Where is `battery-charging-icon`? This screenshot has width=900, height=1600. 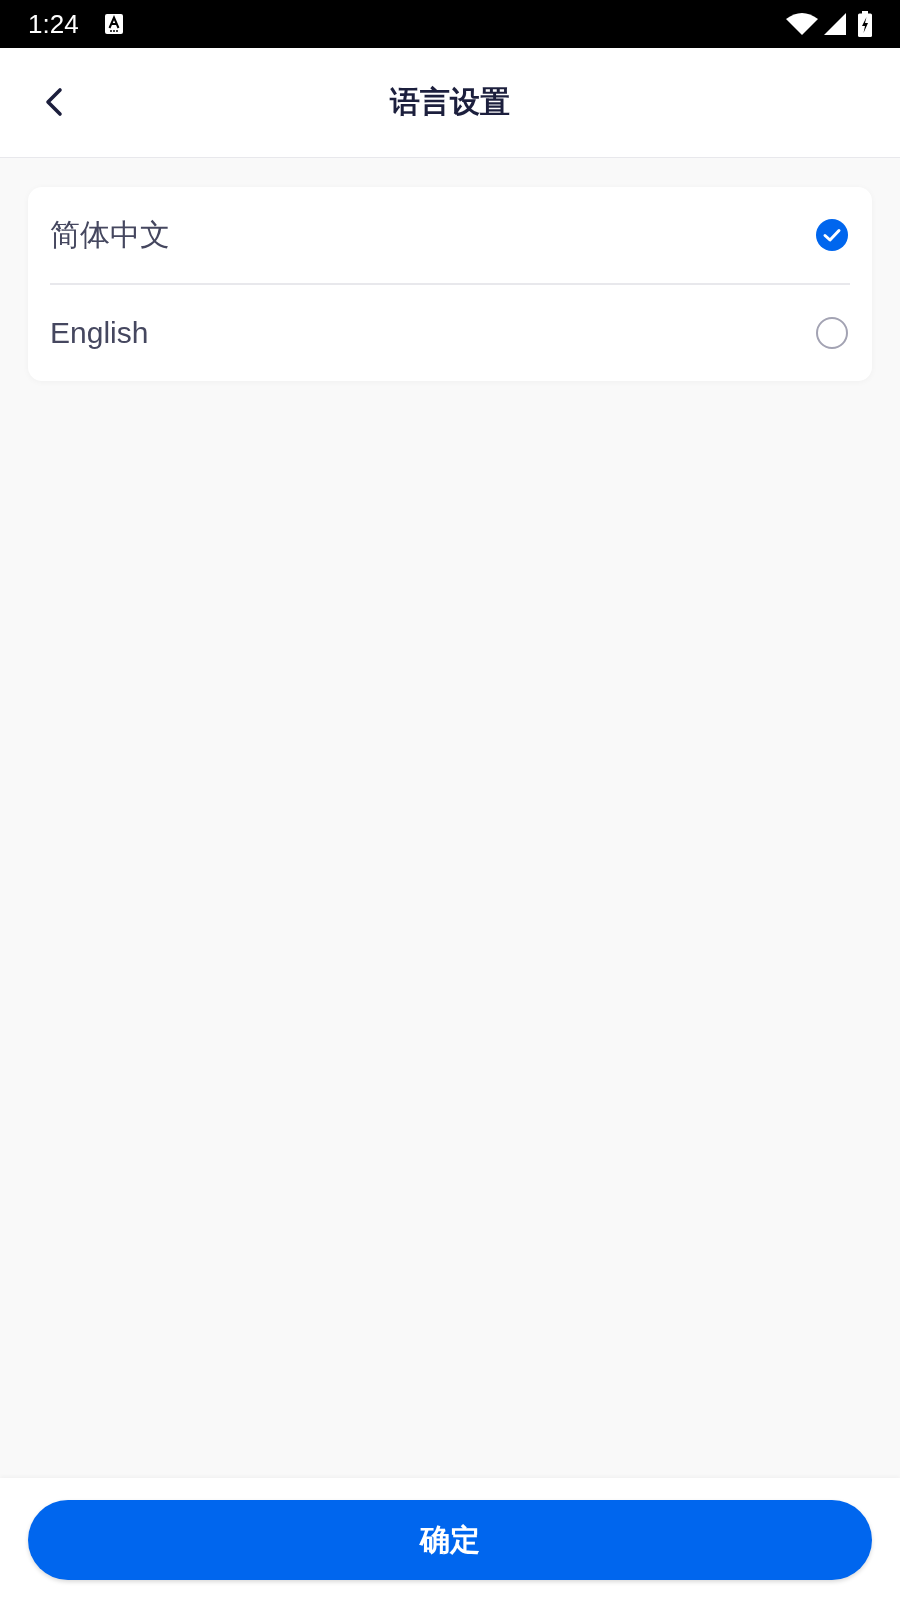 battery-charging-icon is located at coordinates (865, 24).